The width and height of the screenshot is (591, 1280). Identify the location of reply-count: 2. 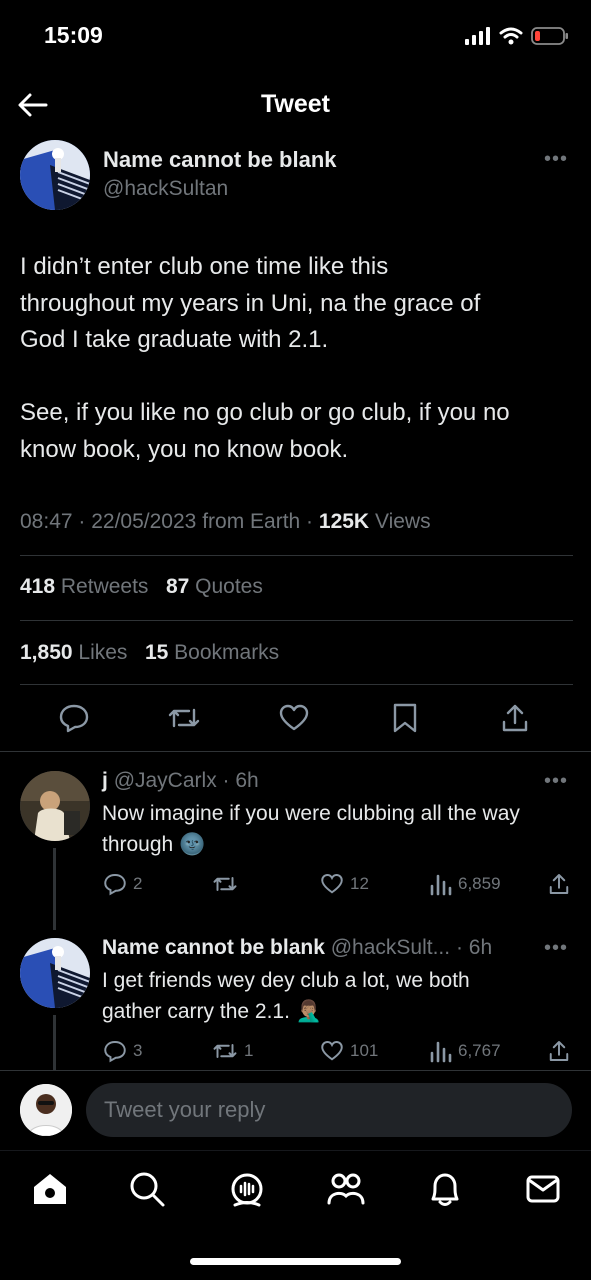
(122, 884).